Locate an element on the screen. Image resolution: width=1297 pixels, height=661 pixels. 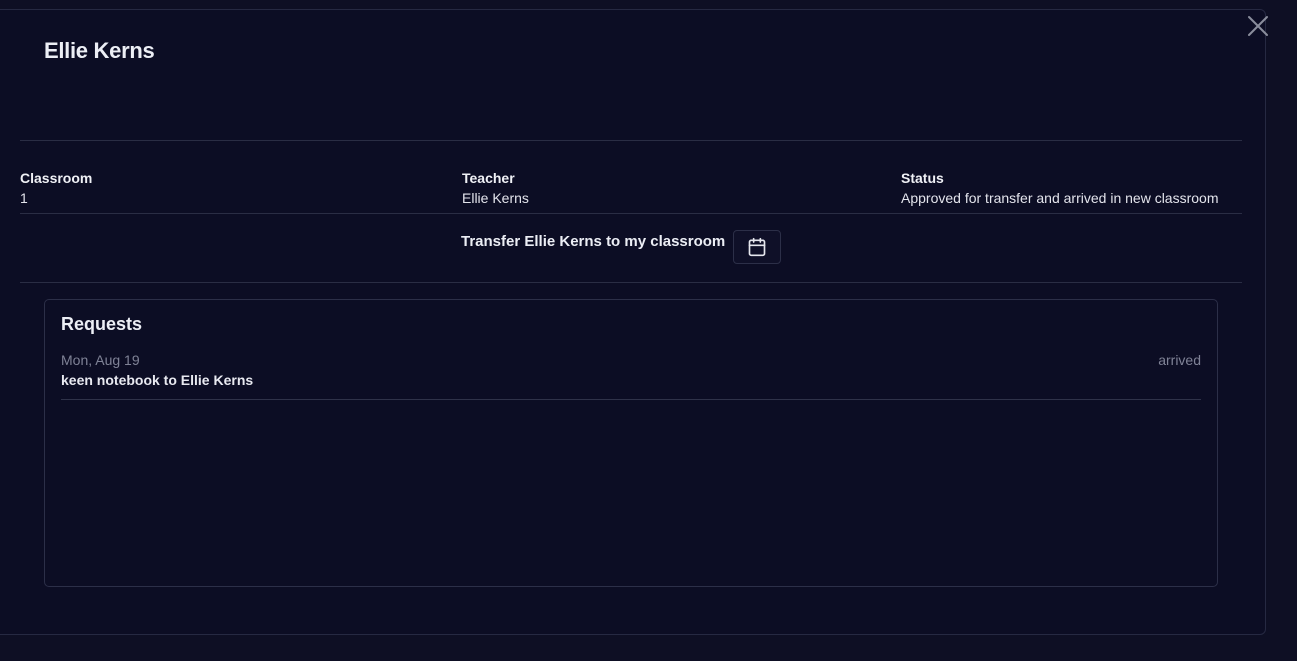
request-description: keen notebook to Ellie Kerns is located at coordinates (157, 380).